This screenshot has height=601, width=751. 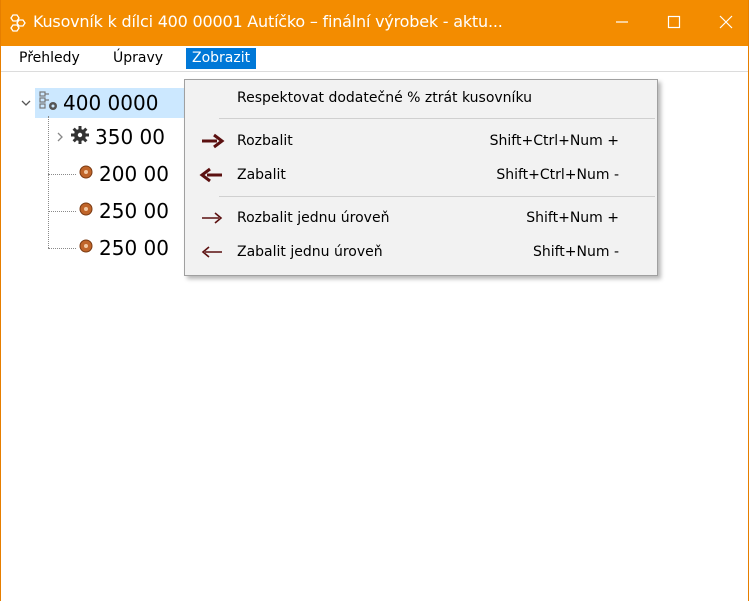 I want to click on close-icon, so click(x=726, y=23).